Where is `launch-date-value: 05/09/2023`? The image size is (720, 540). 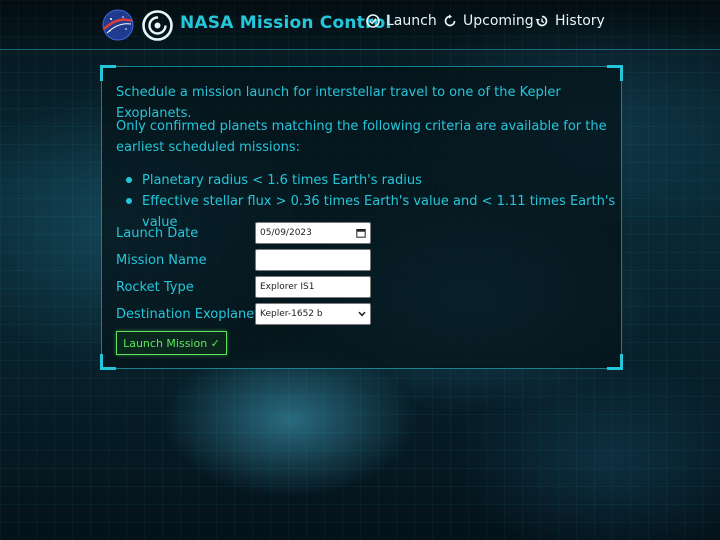
launch-date-value: 05/09/2023 is located at coordinates (286, 233).